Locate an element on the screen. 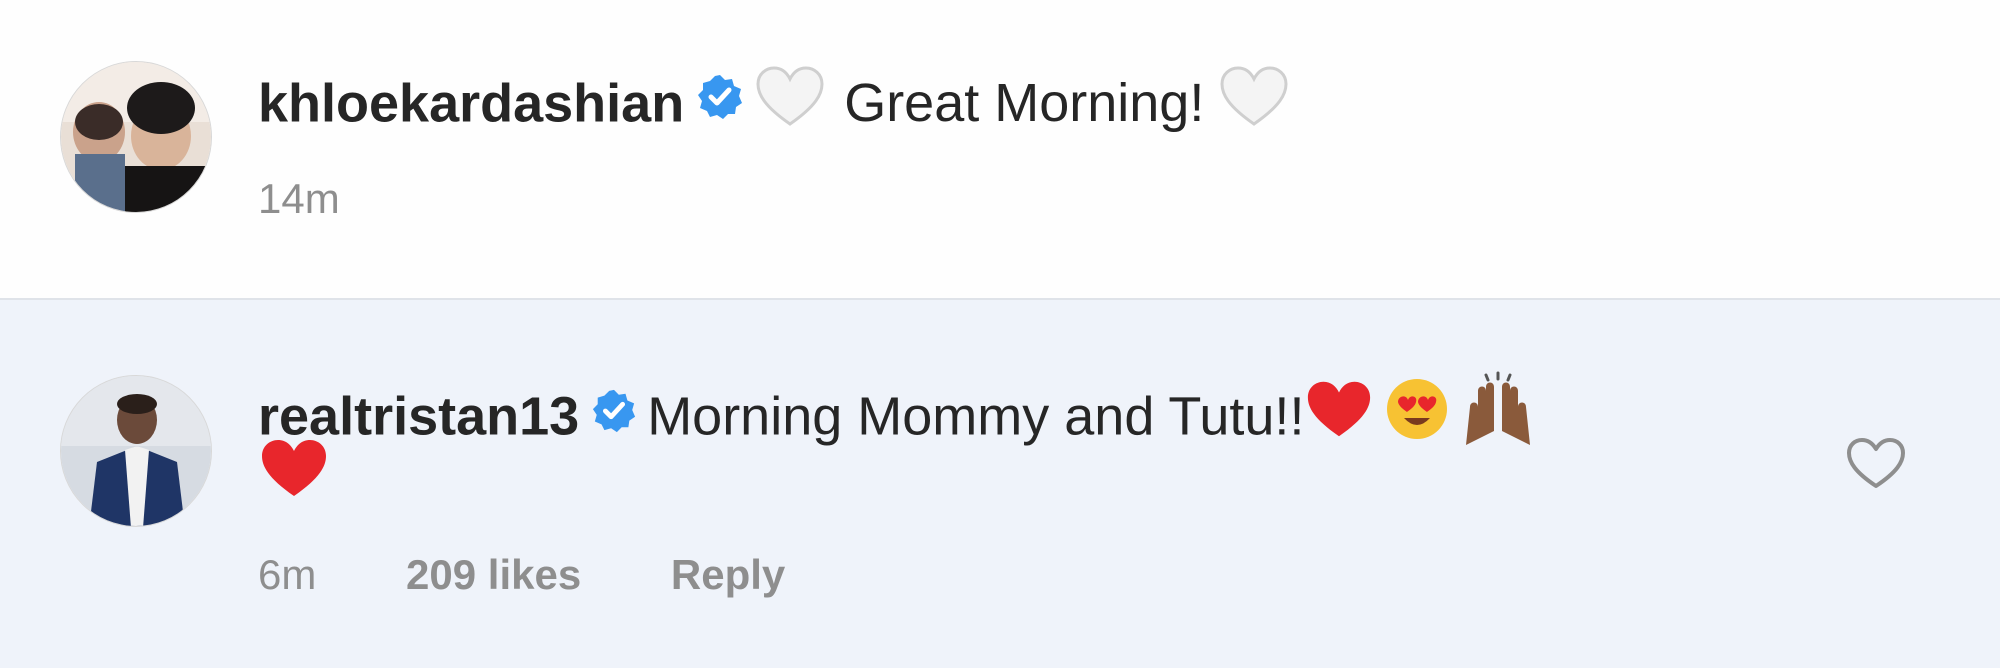  comment-likes: 209 likes is located at coordinates (493, 574).